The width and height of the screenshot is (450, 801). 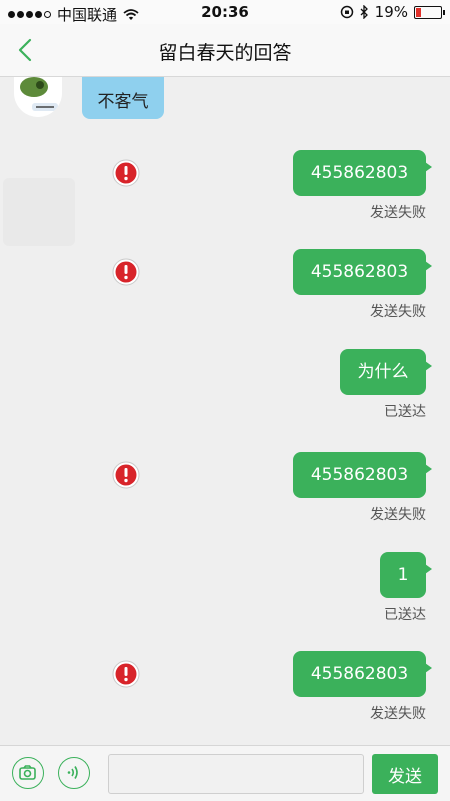 I want to click on battery-icon, so click(x=429, y=12).